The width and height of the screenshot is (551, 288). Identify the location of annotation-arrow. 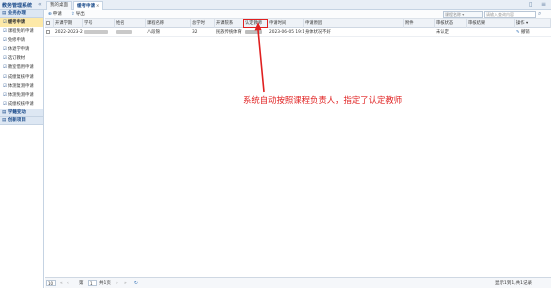
(259, 57).